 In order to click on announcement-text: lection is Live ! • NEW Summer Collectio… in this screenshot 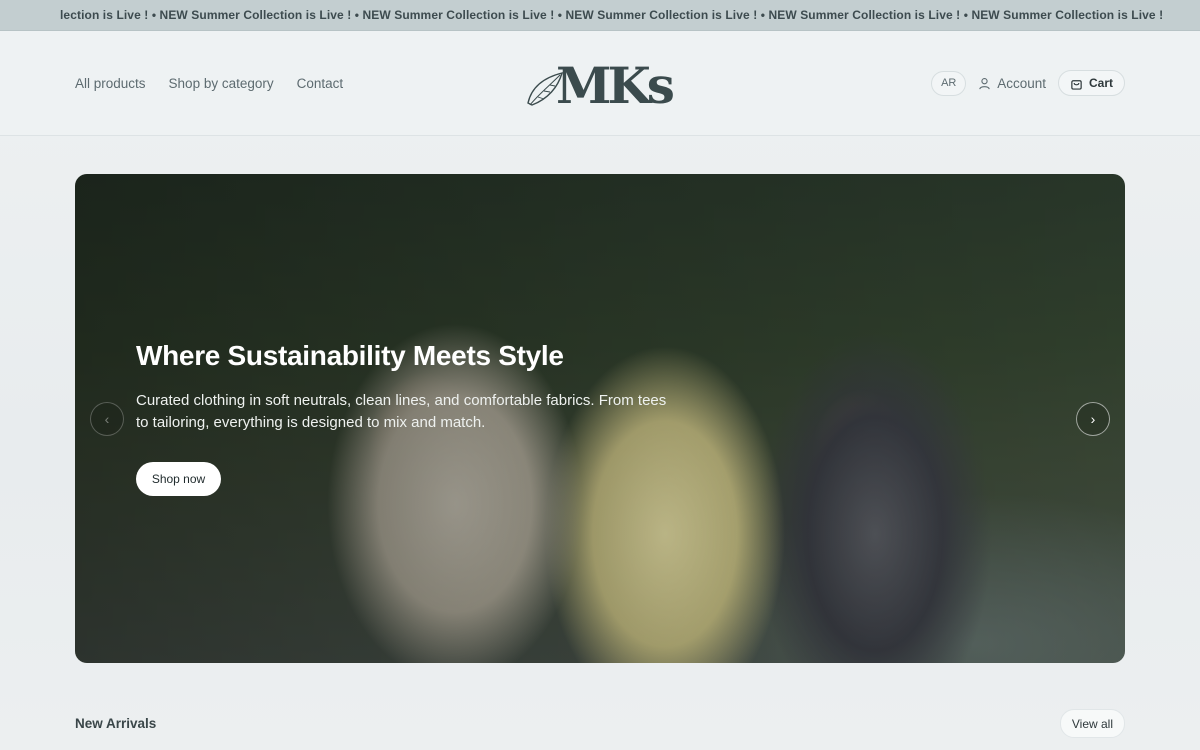, I will do `click(612, 15)`.